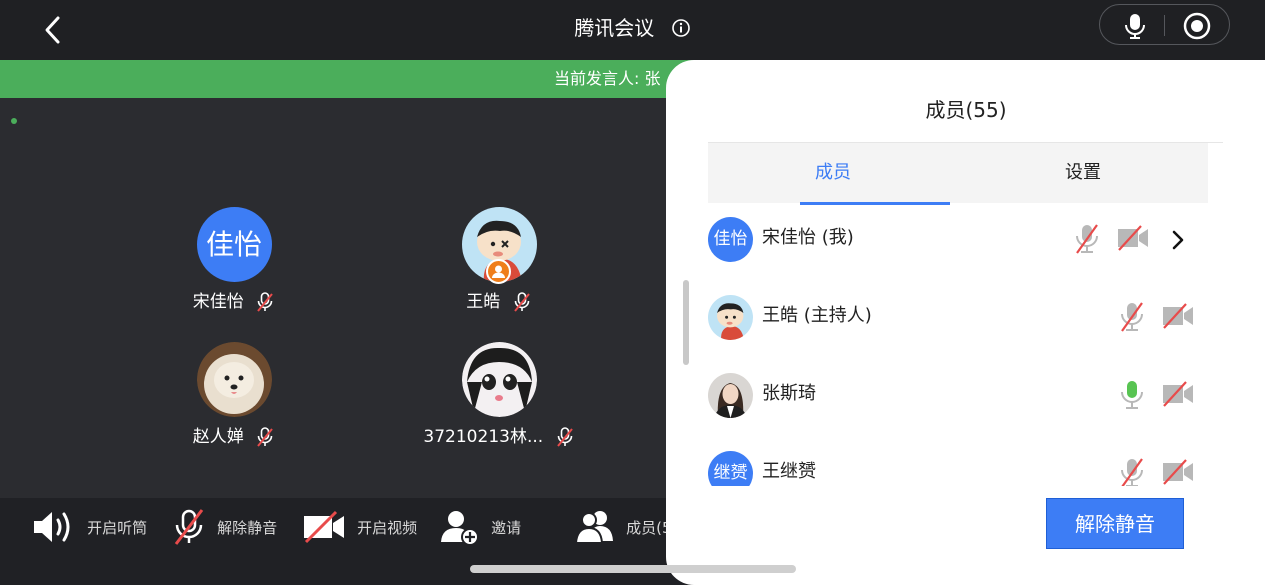 This screenshot has width=1265, height=585. Describe the element at coordinates (1132, 395) in the screenshot. I see `mic-active-icon` at that location.